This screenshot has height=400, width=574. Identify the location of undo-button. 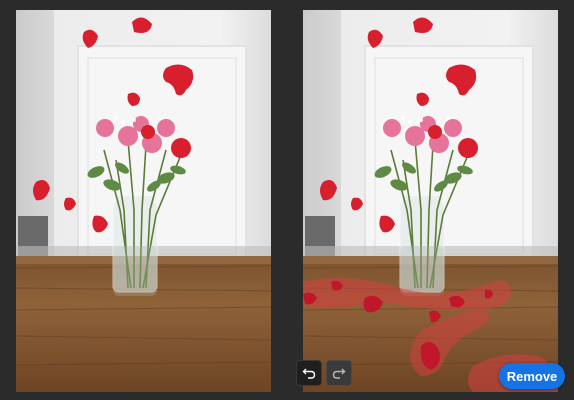
(309, 373).